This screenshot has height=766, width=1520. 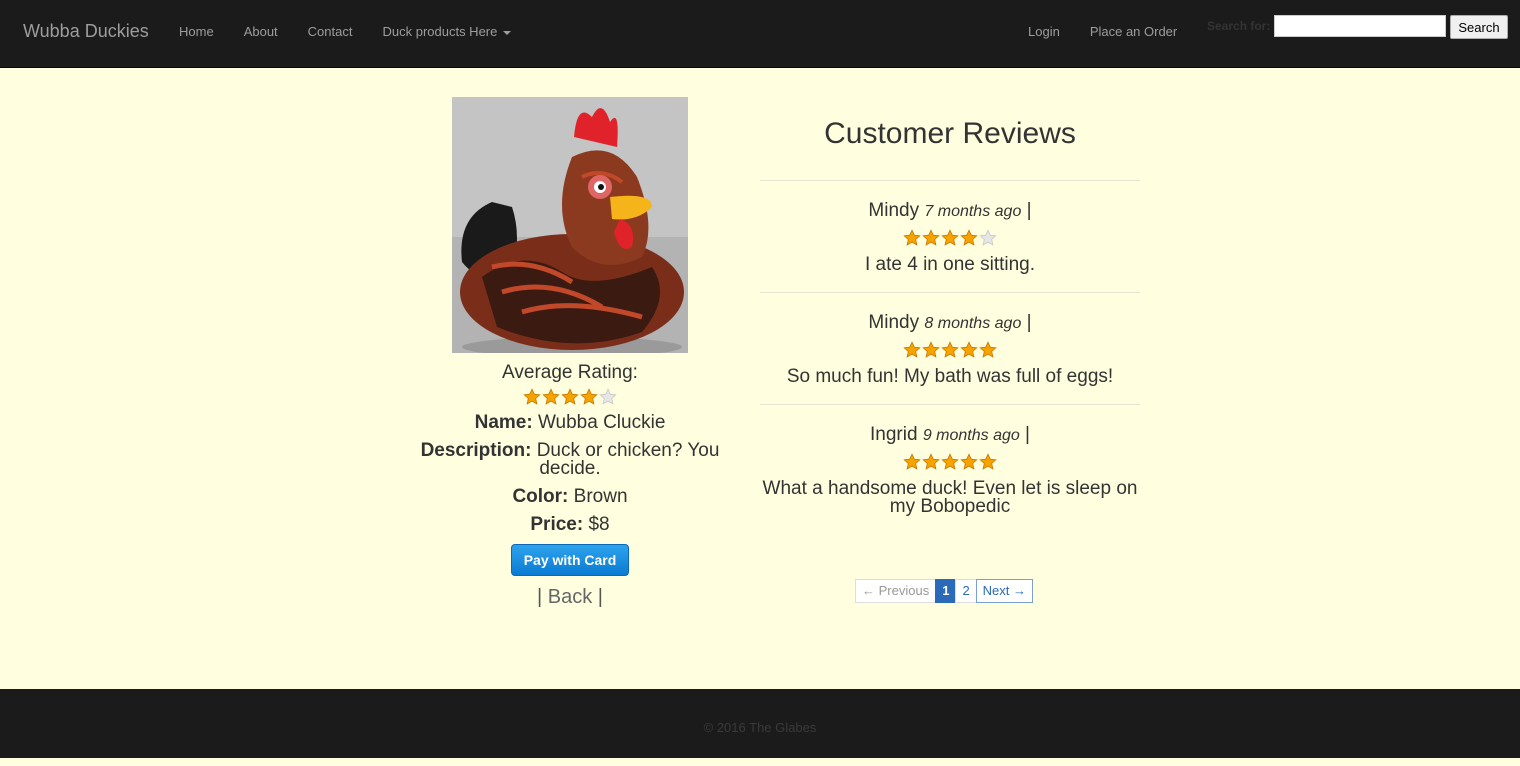 What do you see at coordinates (950, 264) in the screenshot?
I see `review-text: I ate 4 in one sitting.` at bounding box center [950, 264].